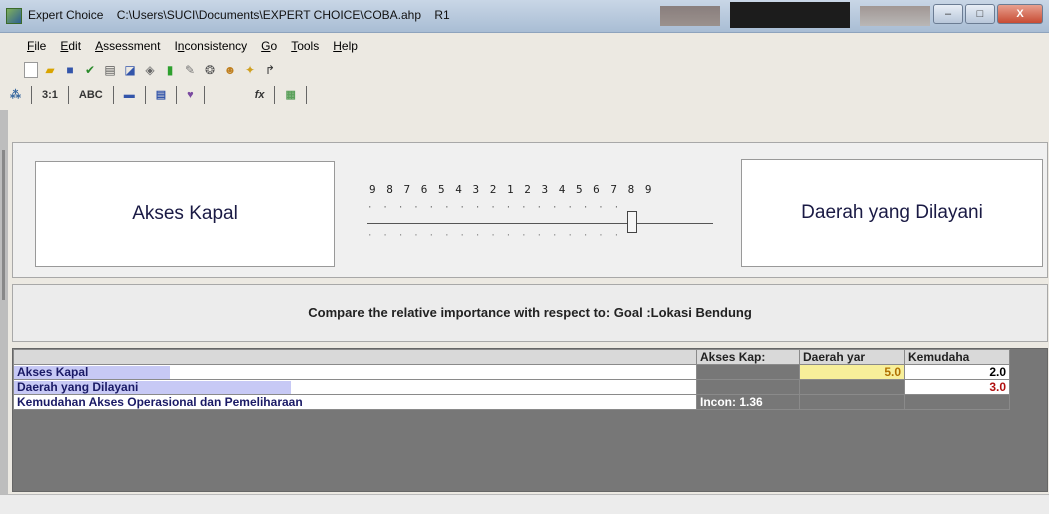 The height and width of the screenshot is (514, 1049). What do you see at coordinates (957, 372) in the screenshot?
I see `matrix-cell: 2.0` at bounding box center [957, 372].